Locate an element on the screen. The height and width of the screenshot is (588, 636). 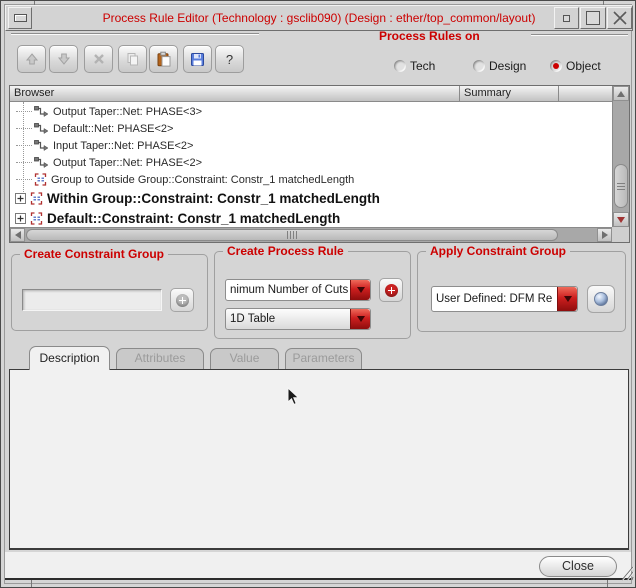
tree-row: Input Taper::Net: PHASE<2> is located at coordinates (311, 145).